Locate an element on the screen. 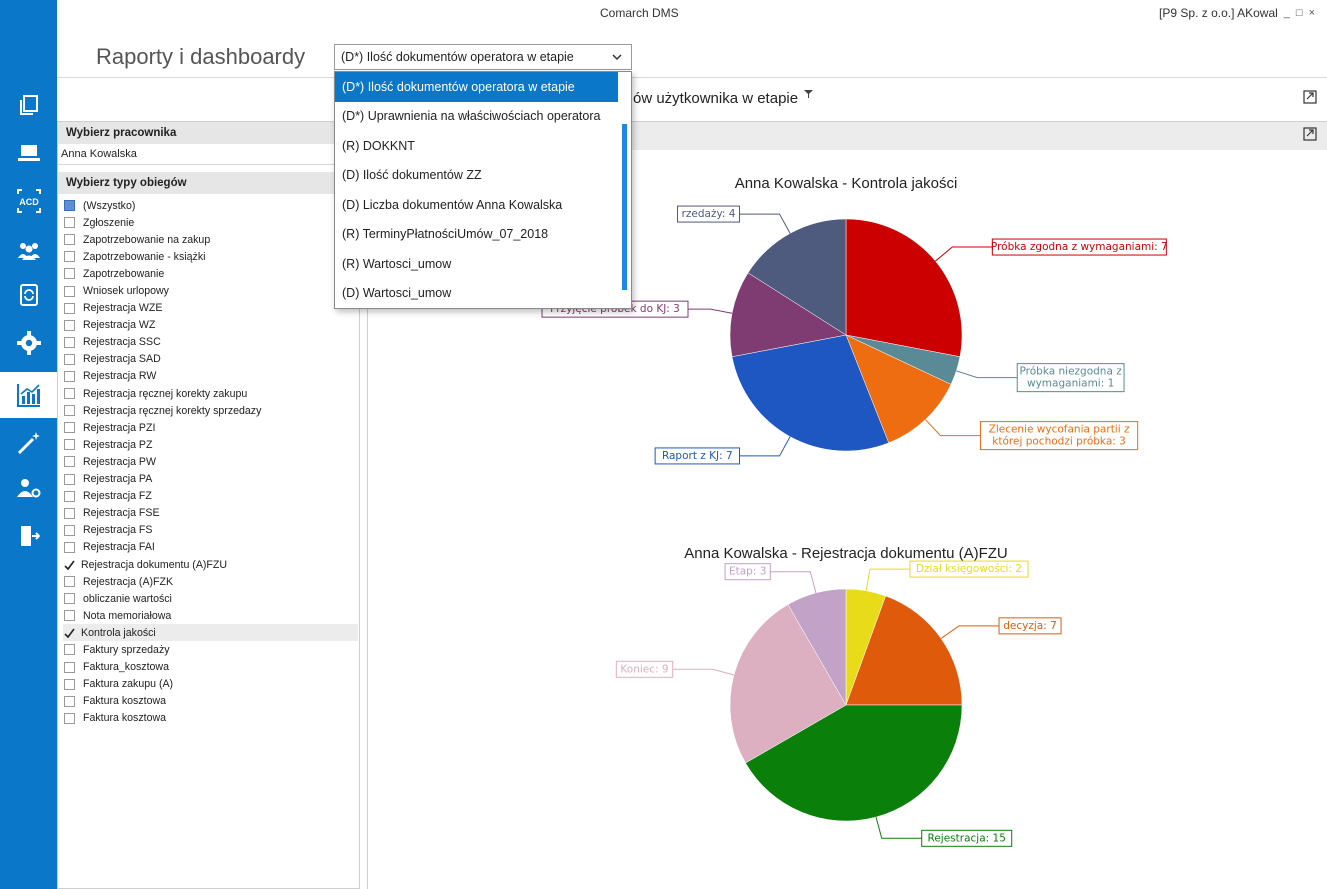 The width and height of the screenshot is (1327, 889). dropdown-option: (D*) Ilość dokumentów operatora w etapie is located at coordinates (476, 87).